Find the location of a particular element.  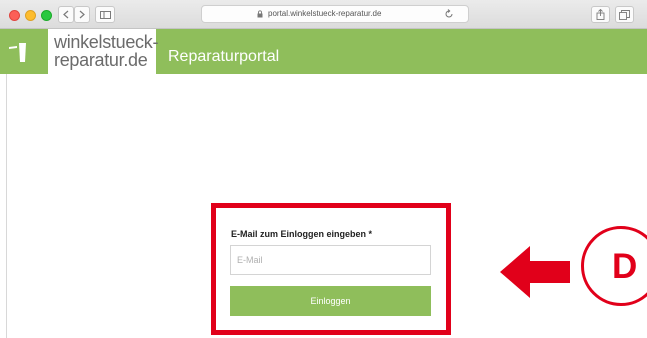

share-button is located at coordinates (600, 14).